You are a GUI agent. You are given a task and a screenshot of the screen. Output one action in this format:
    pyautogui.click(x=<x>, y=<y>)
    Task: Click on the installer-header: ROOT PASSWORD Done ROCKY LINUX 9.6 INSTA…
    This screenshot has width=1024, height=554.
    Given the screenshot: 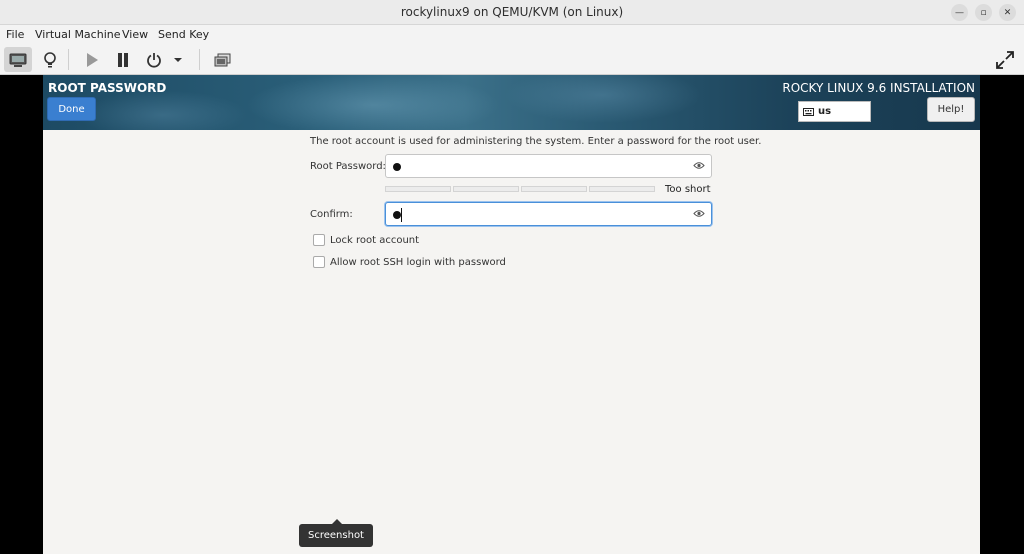 What is the action you would take?
    pyautogui.click(x=511, y=102)
    